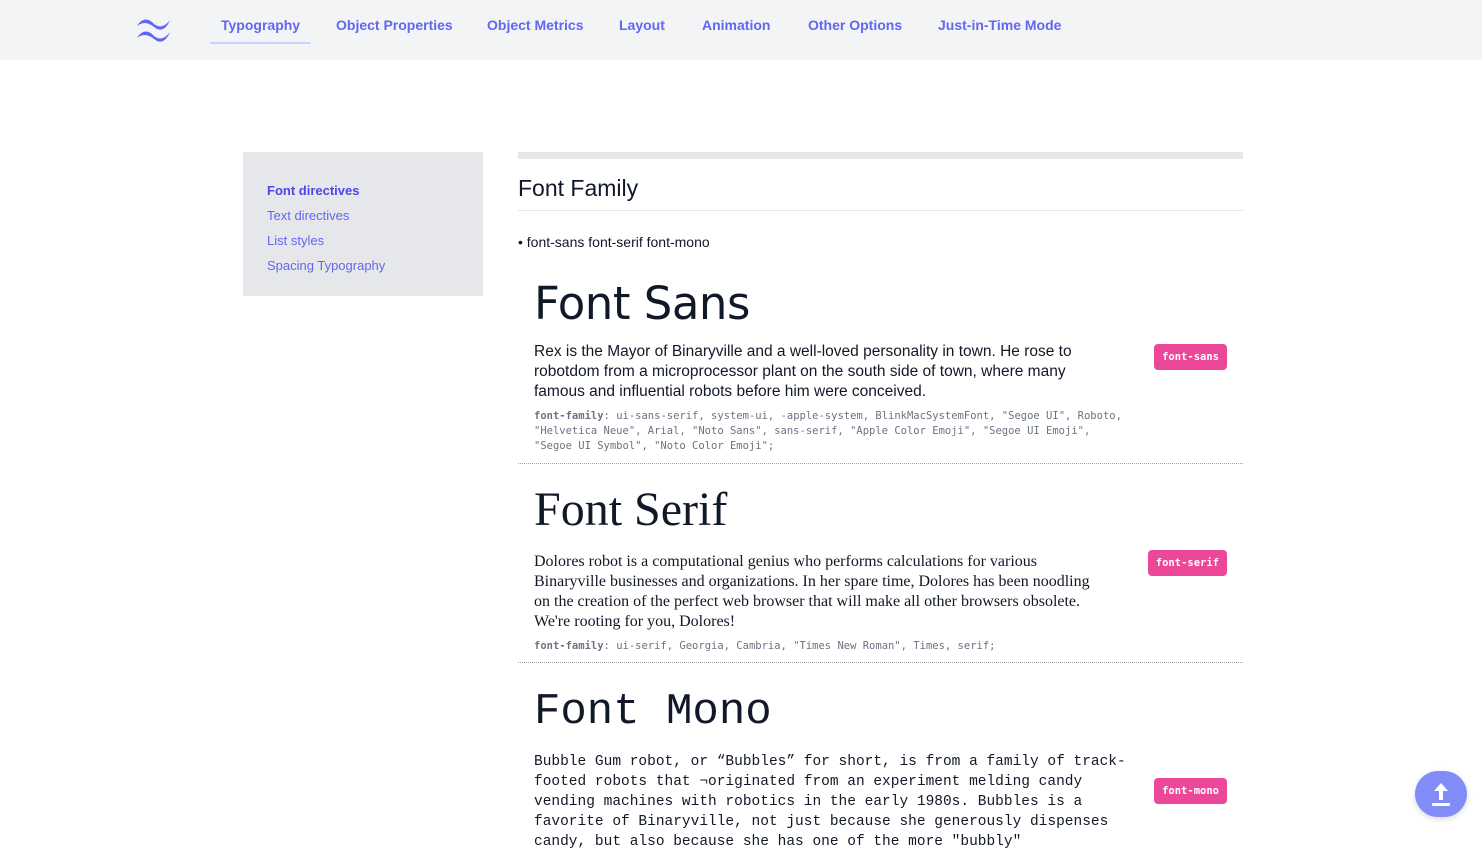 The image size is (1482, 852). What do you see at coordinates (1187, 563) in the screenshot?
I see `font-serif-badge: font-serif` at bounding box center [1187, 563].